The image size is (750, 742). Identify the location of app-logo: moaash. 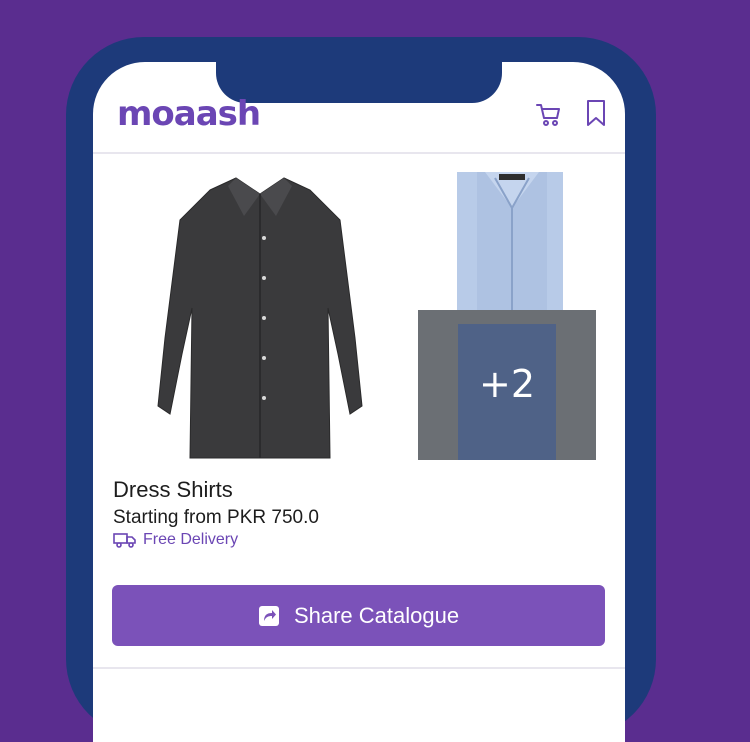
(189, 114).